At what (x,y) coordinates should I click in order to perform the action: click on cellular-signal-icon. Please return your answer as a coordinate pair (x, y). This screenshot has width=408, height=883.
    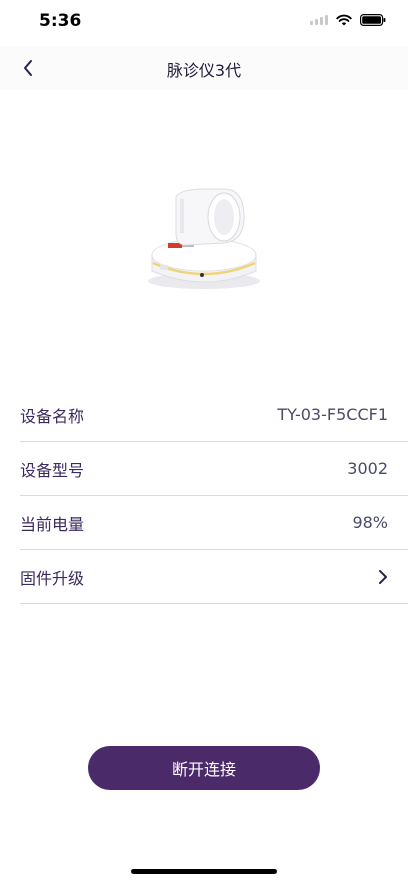
    Looking at the image, I should click on (319, 20).